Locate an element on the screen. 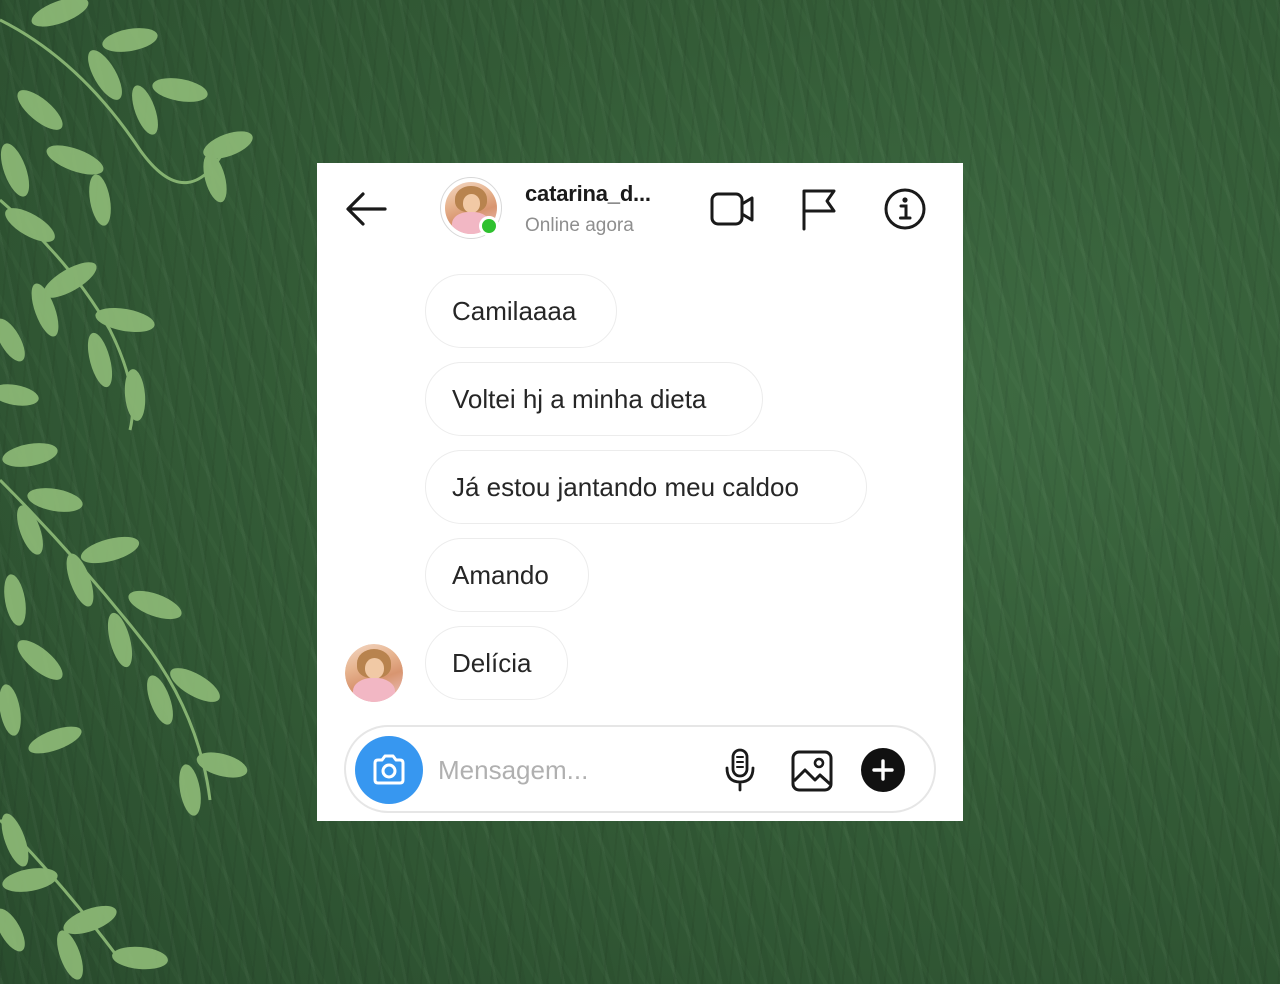  image-icon is located at coordinates (812, 771).